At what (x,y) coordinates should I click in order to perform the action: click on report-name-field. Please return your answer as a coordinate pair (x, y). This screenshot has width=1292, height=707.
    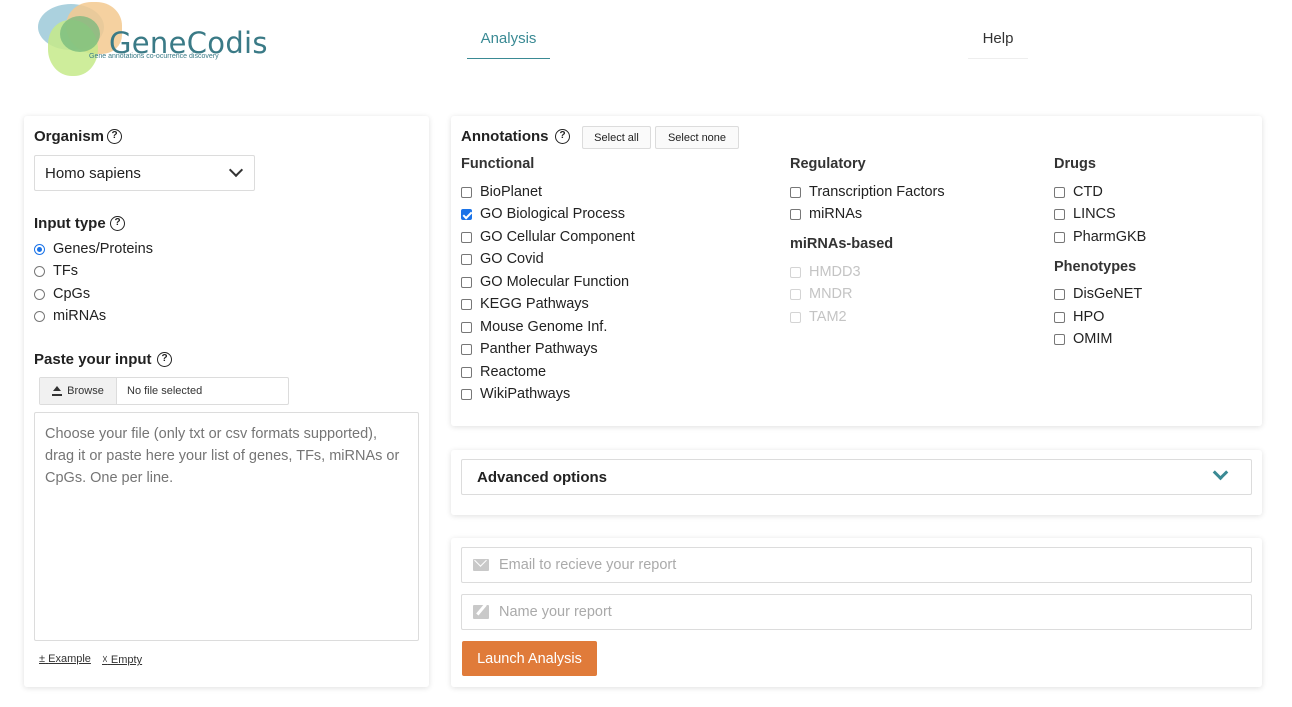
    Looking at the image, I should click on (856, 612).